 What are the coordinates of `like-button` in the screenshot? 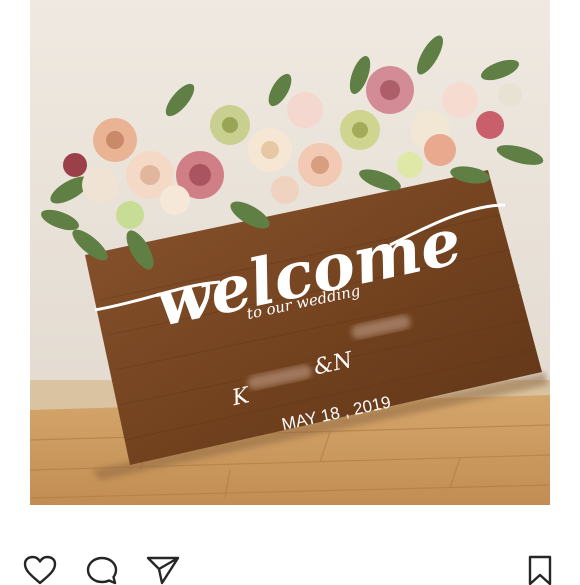 It's located at (40, 570).